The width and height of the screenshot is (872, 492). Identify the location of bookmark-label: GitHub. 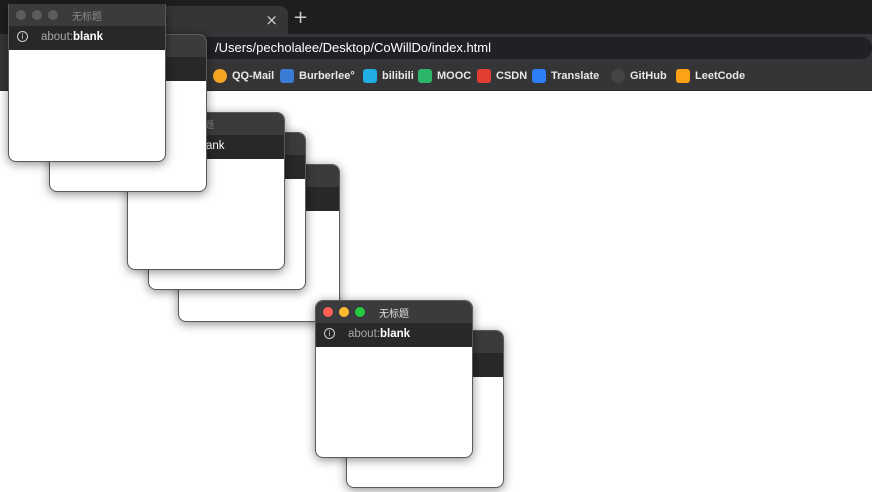
(648, 76).